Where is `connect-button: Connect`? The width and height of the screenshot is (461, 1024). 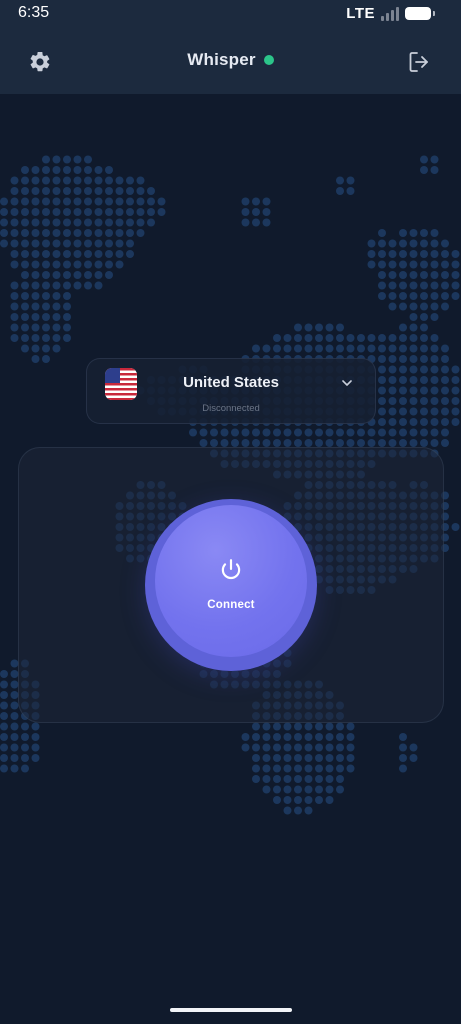
connect-button: Connect is located at coordinates (231, 581).